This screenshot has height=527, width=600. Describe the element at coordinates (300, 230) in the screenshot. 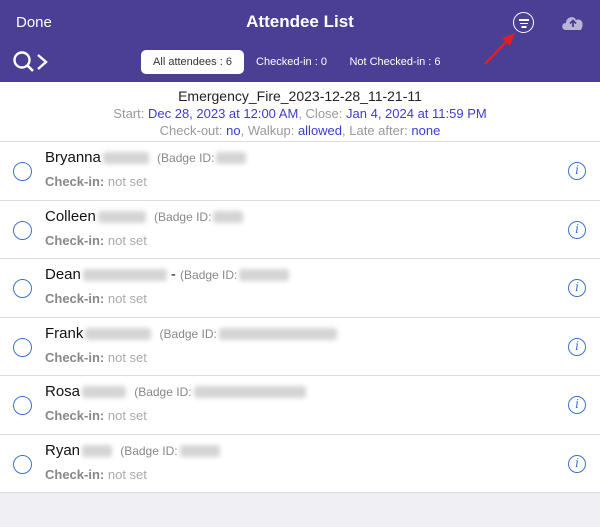

I see `list-item: Colleen (Badge ID: Check-in: not set i` at that location.